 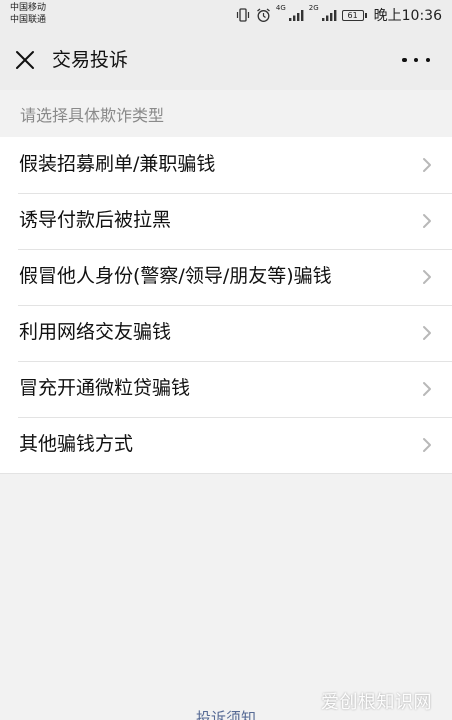 What do you see at coordinates (226, 221) in the screenshot?
I see `fraud-type-item: 诱导付款后被拉黑` at bounding box center [226, 221].